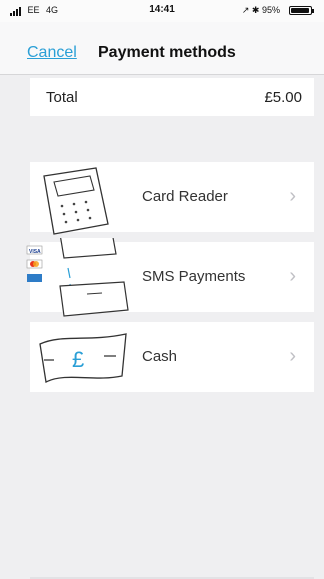 The height and width of the screenshot is (579, 324). I want to click on method-cash: £ Cash ›, so click(172, 357).